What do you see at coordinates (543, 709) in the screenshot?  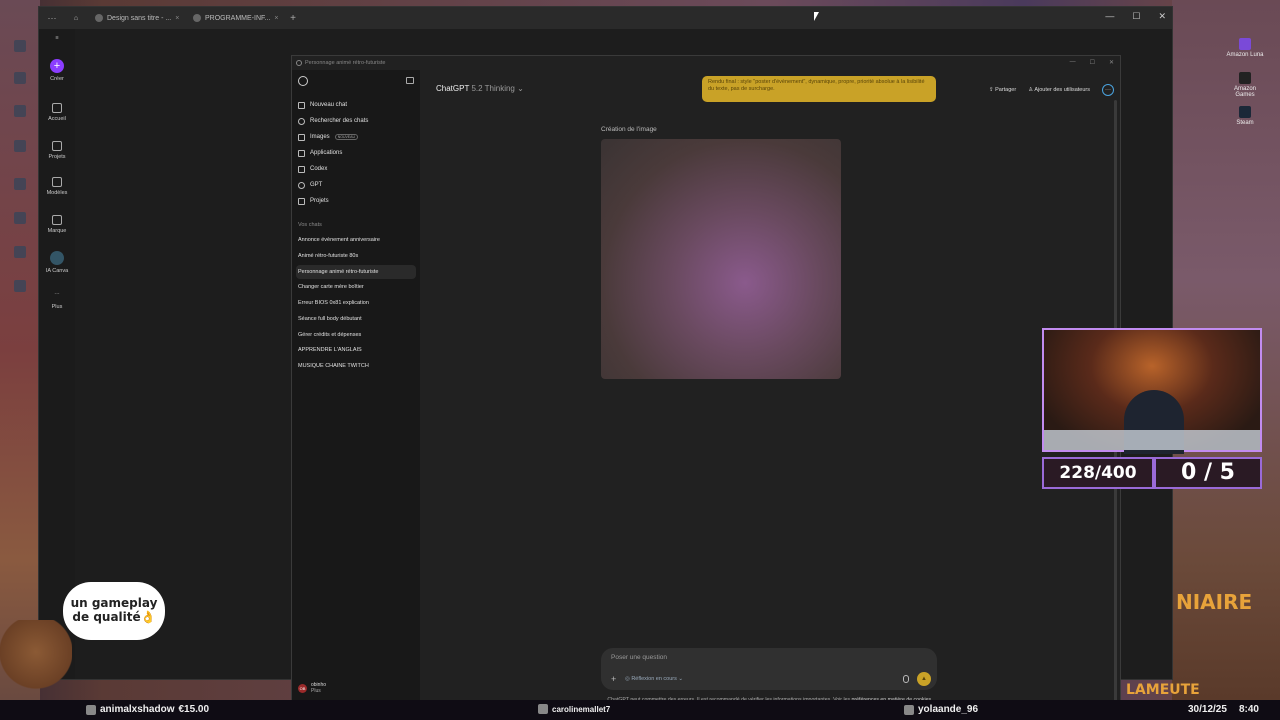 I see `follower-icon` at bounding box center [543, 709].